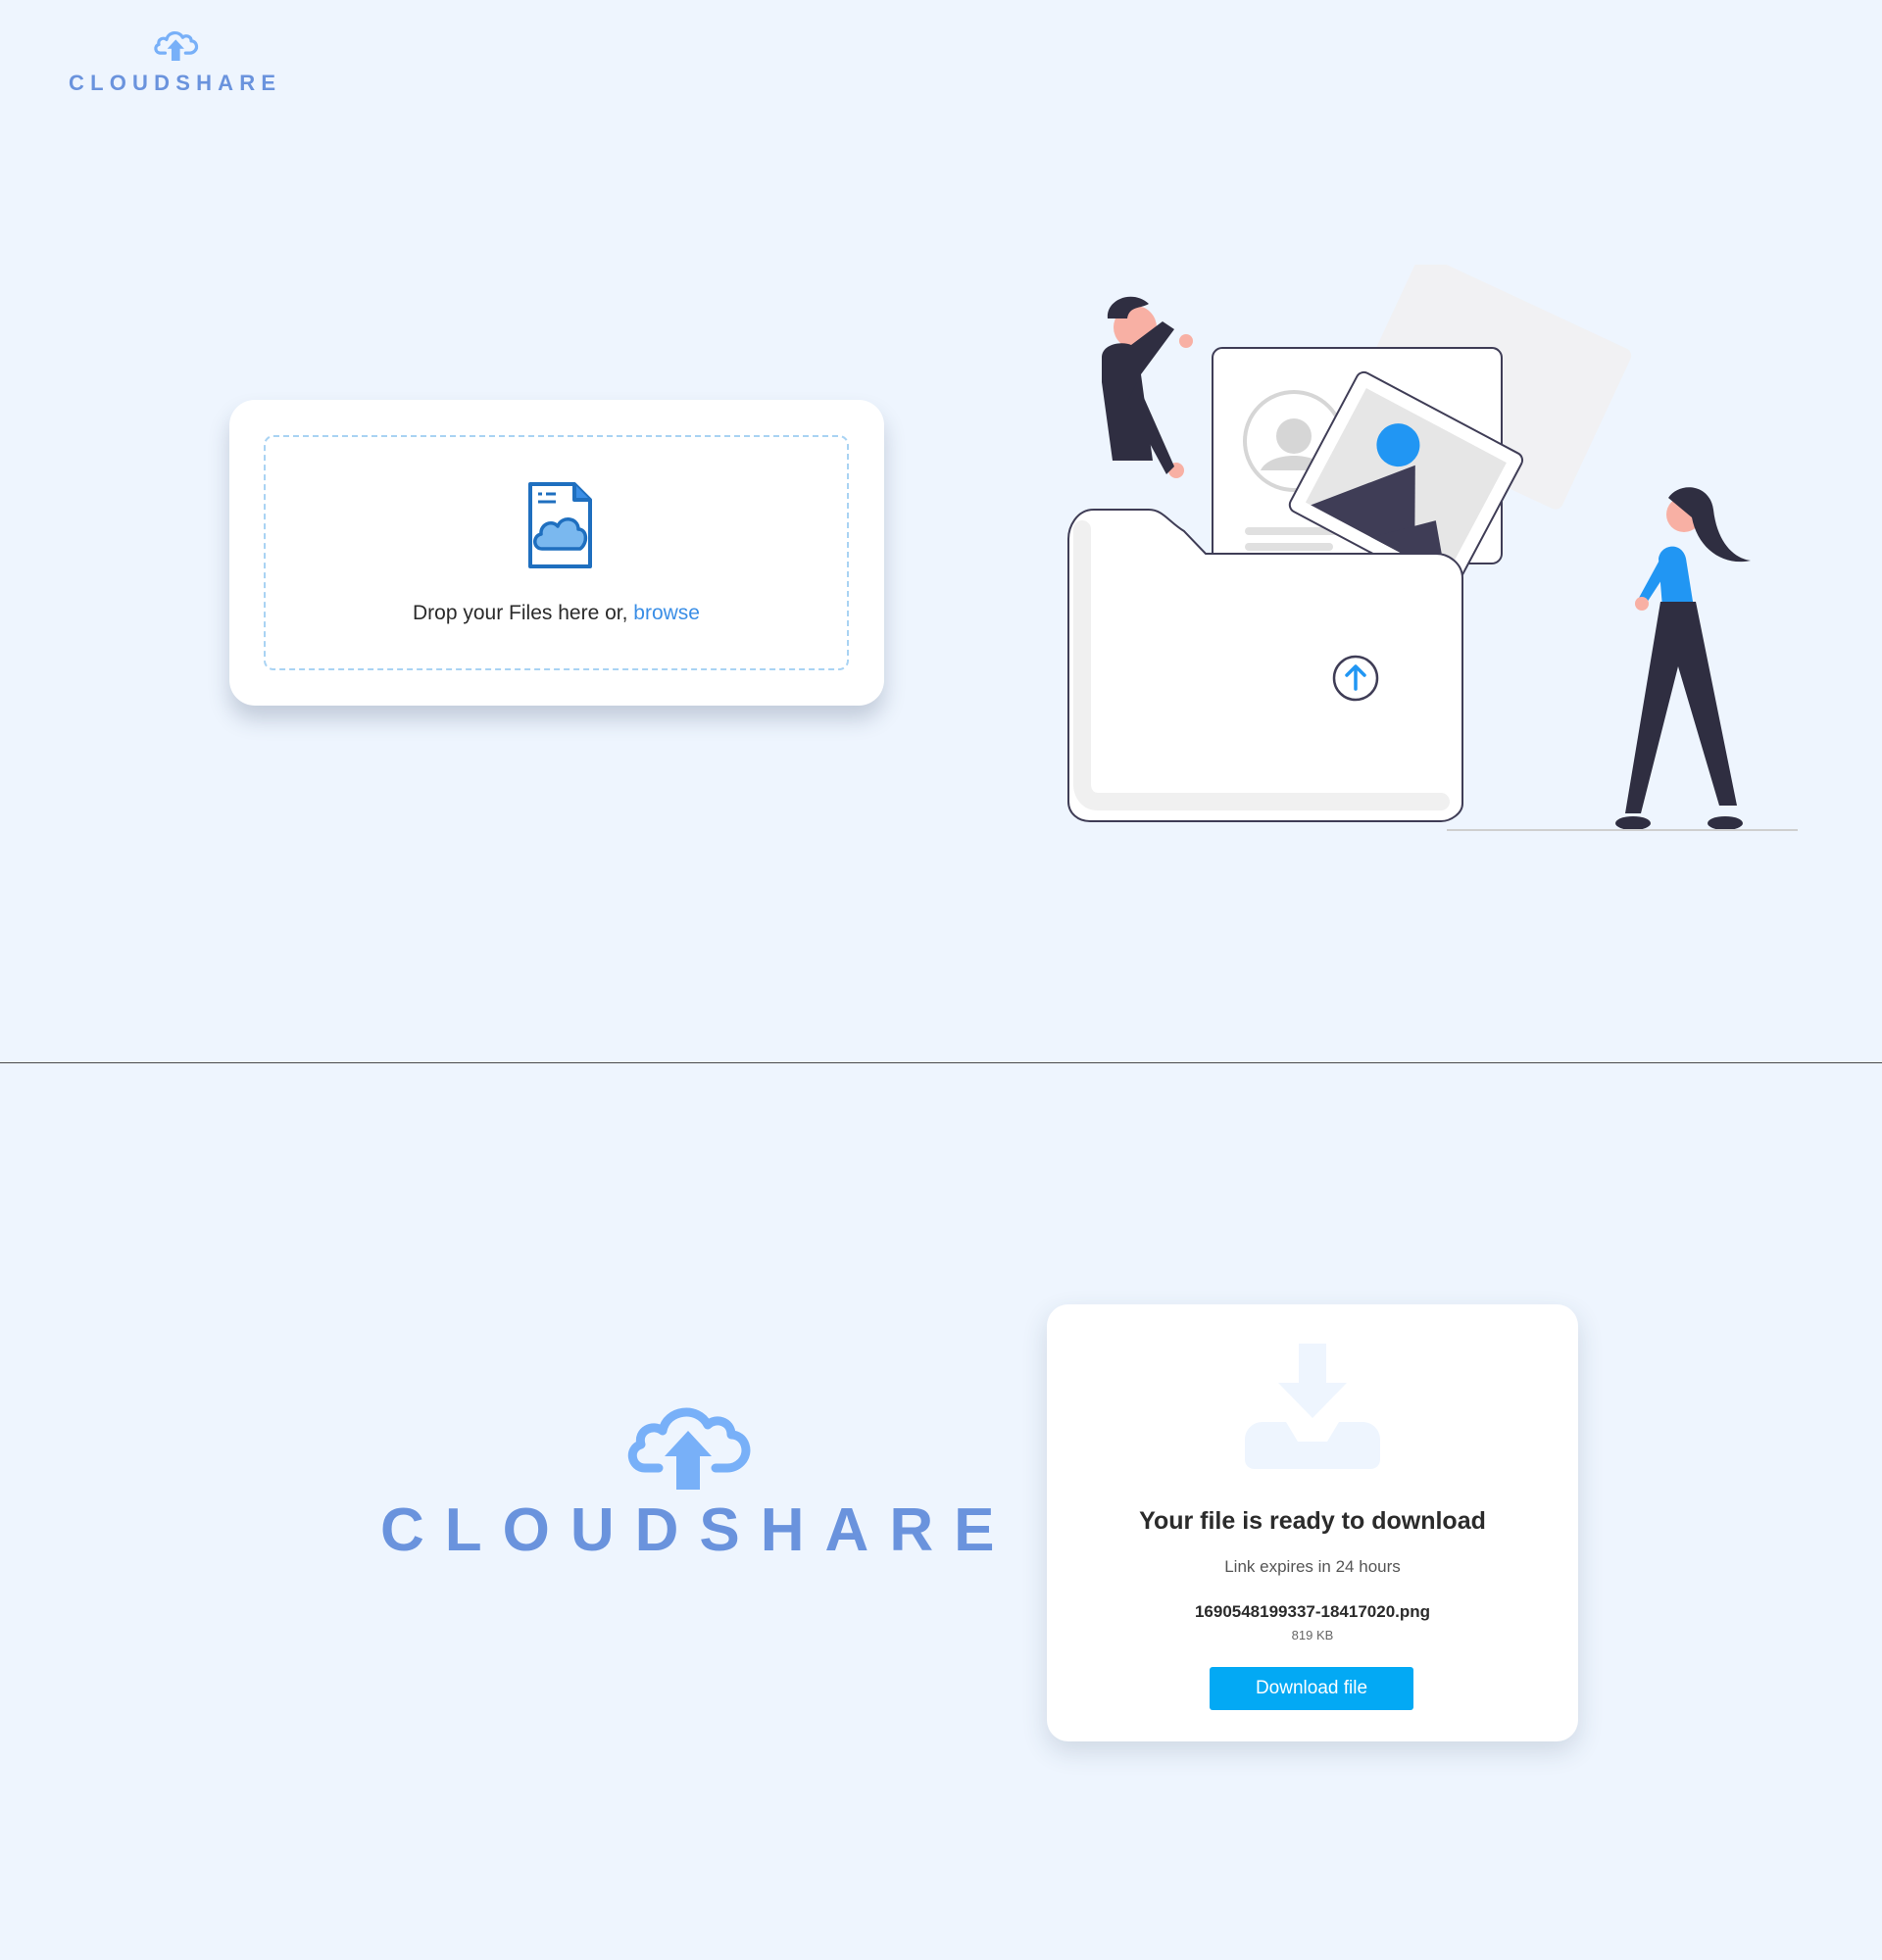  I want to click on brand-logo-large: CLOUDSHARE, so click(692, 1478).